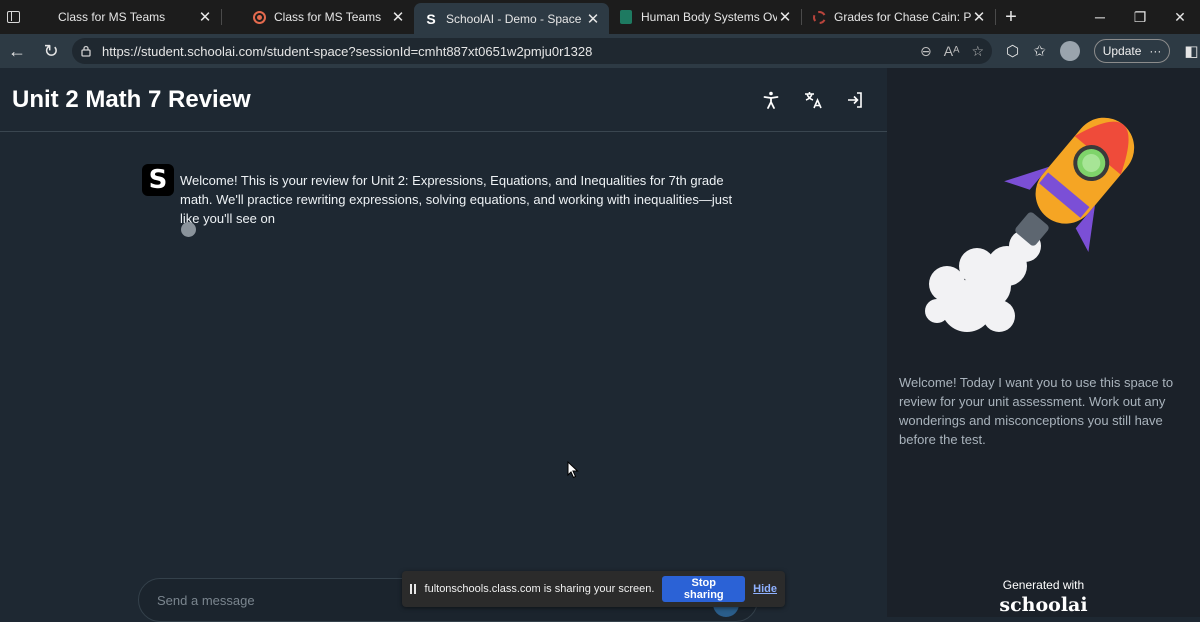 Image resolution: width=1200 pixels, height=622 pixels. What do you see at coordinates (1100, 17) in the screenshot?
I see `minimize-button: ─` at bounding box center [1100, 17].